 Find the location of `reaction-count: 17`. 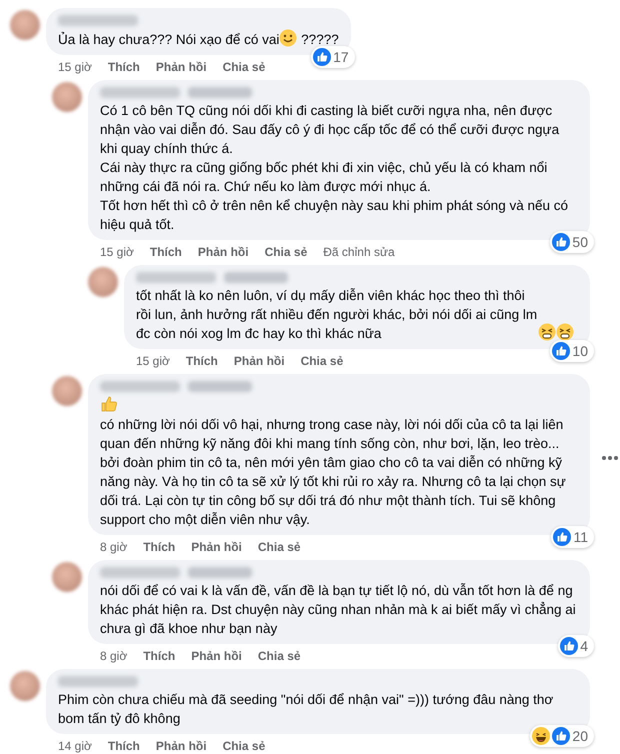

reaction-count: 17 is located at coordinates (341, 57).